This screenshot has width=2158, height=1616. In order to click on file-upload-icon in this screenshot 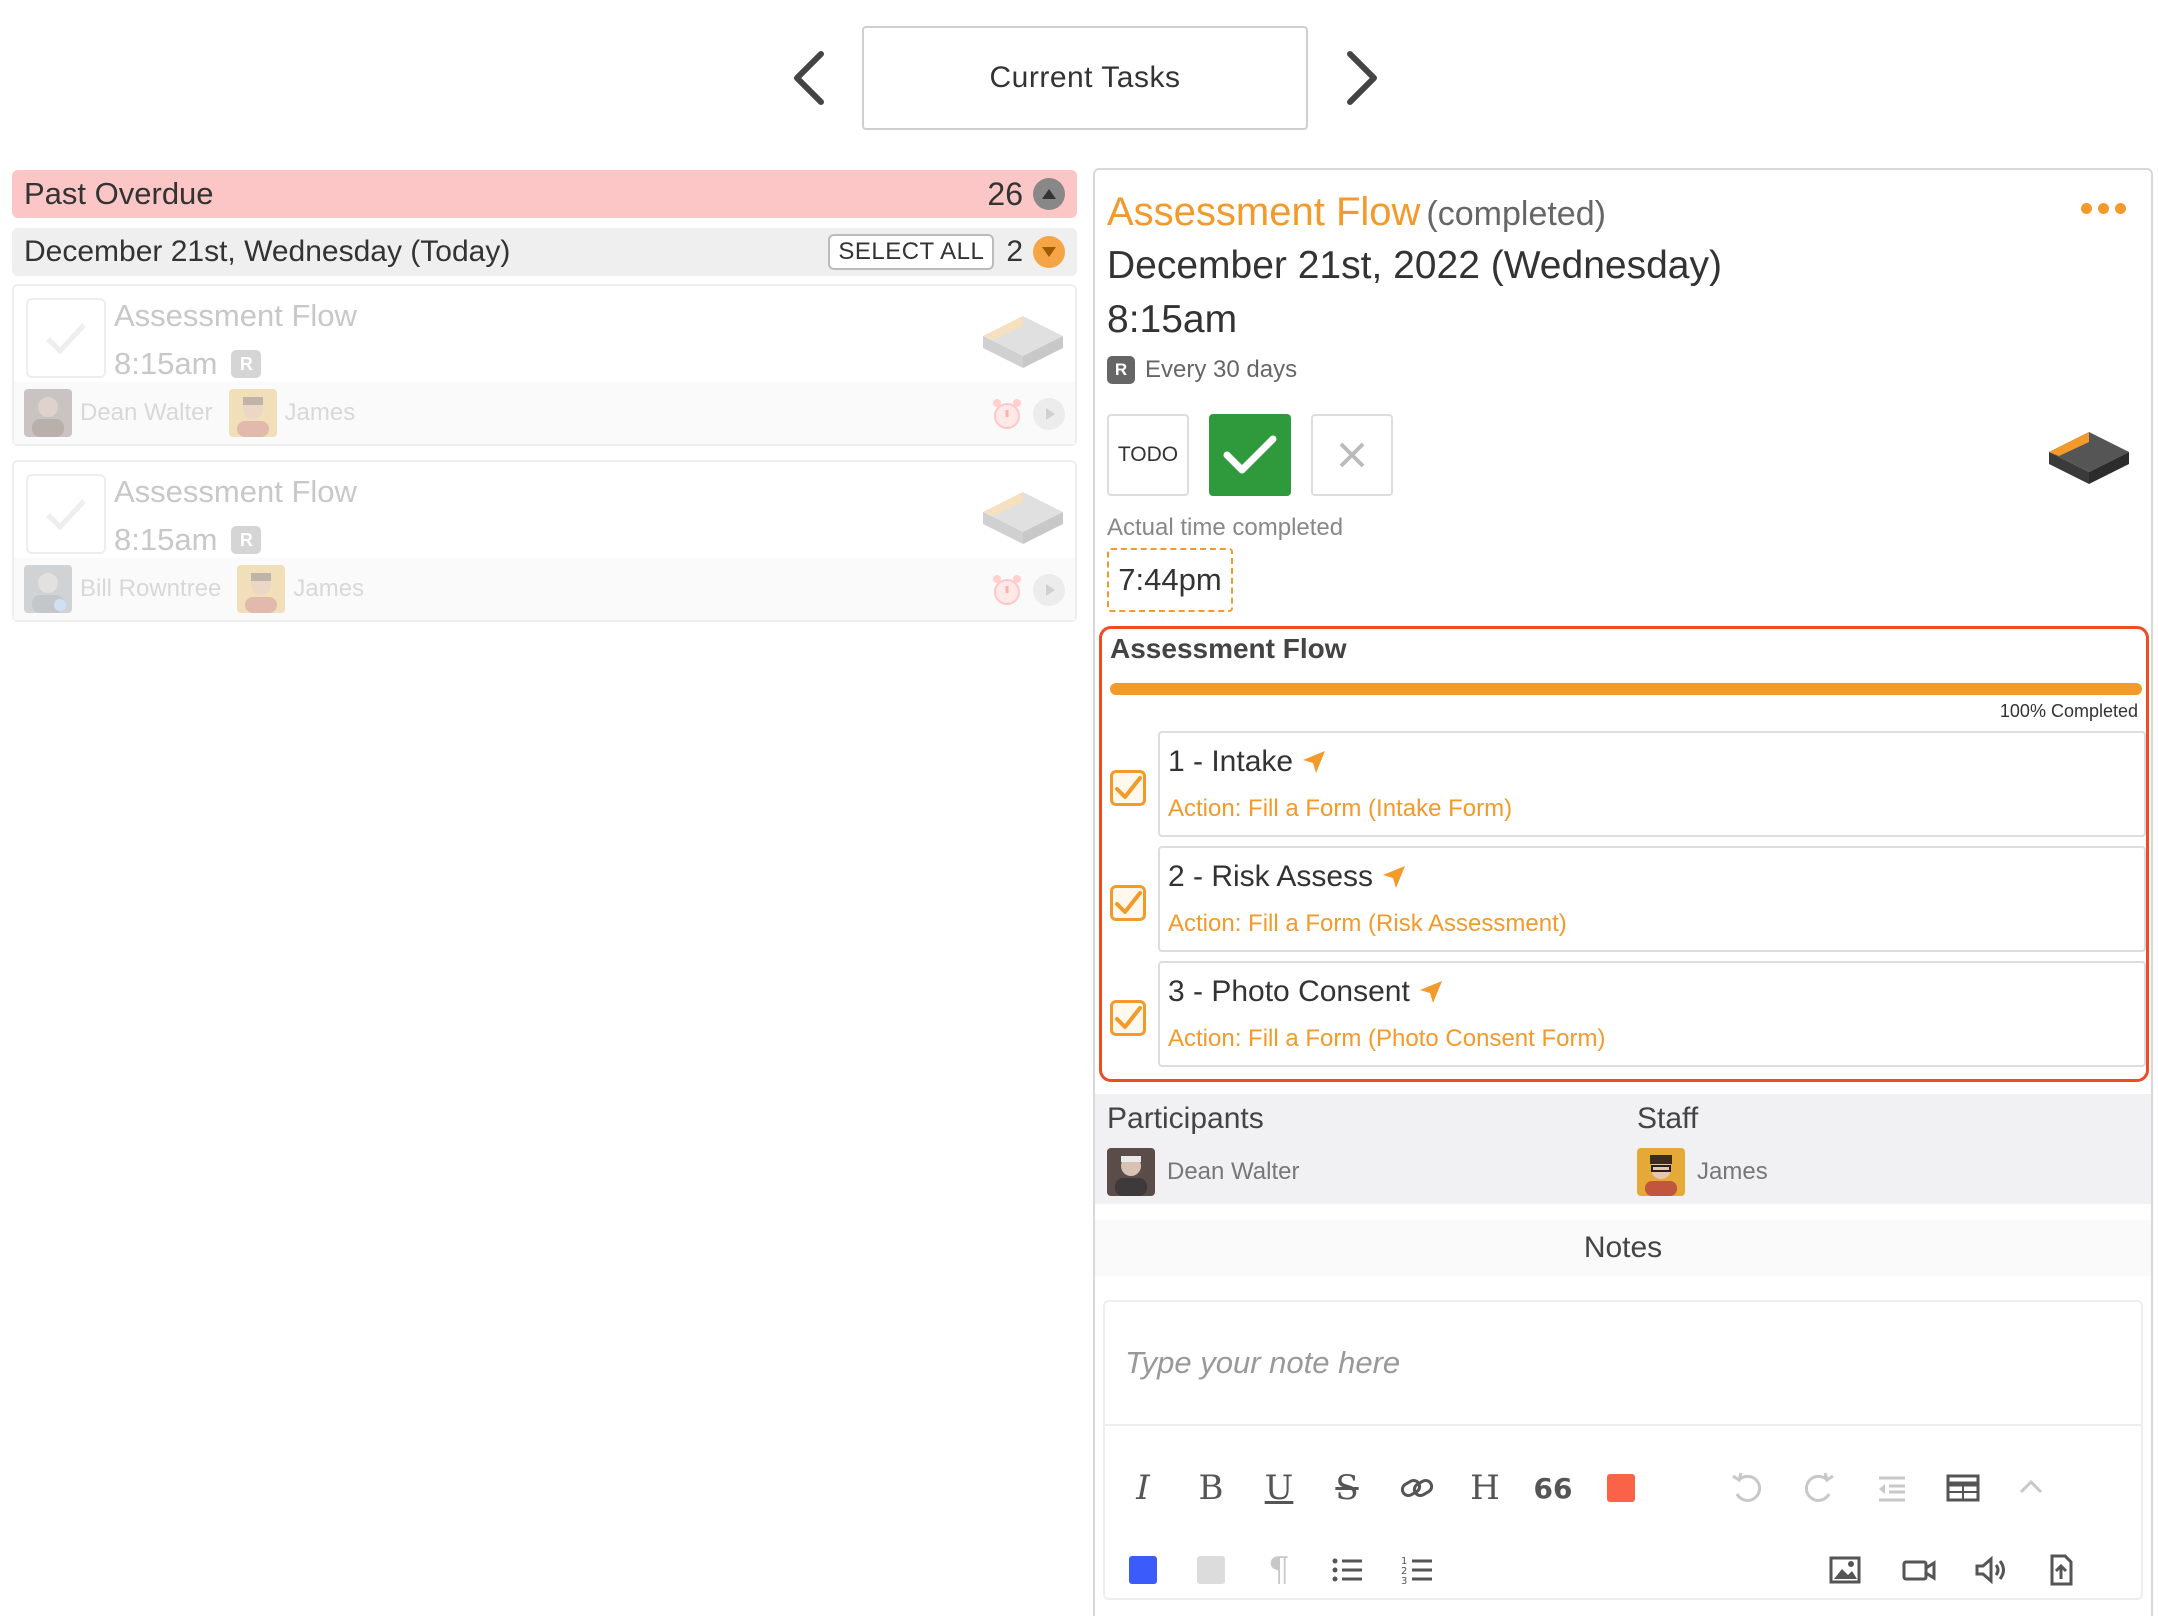, I will do `click(2061, 1570)`.